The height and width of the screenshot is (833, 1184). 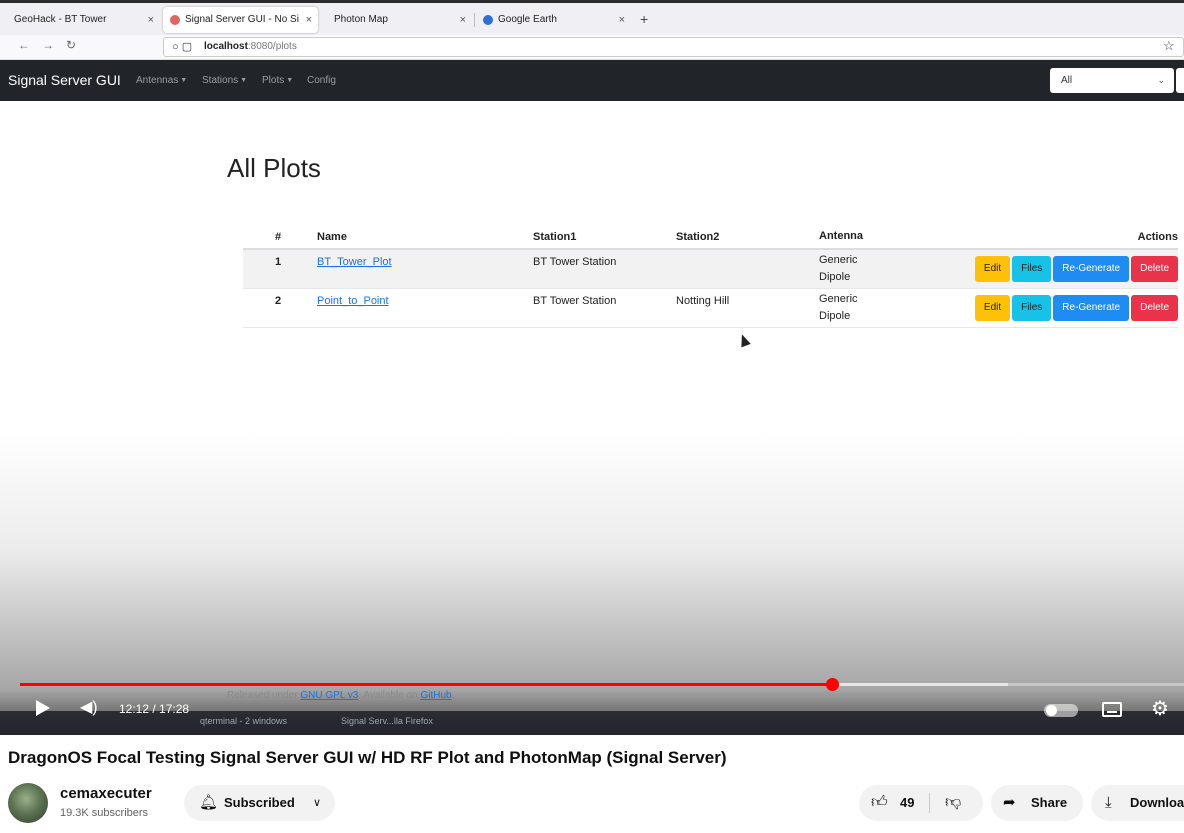 I want to click on divider, so click(x=929, y=803).